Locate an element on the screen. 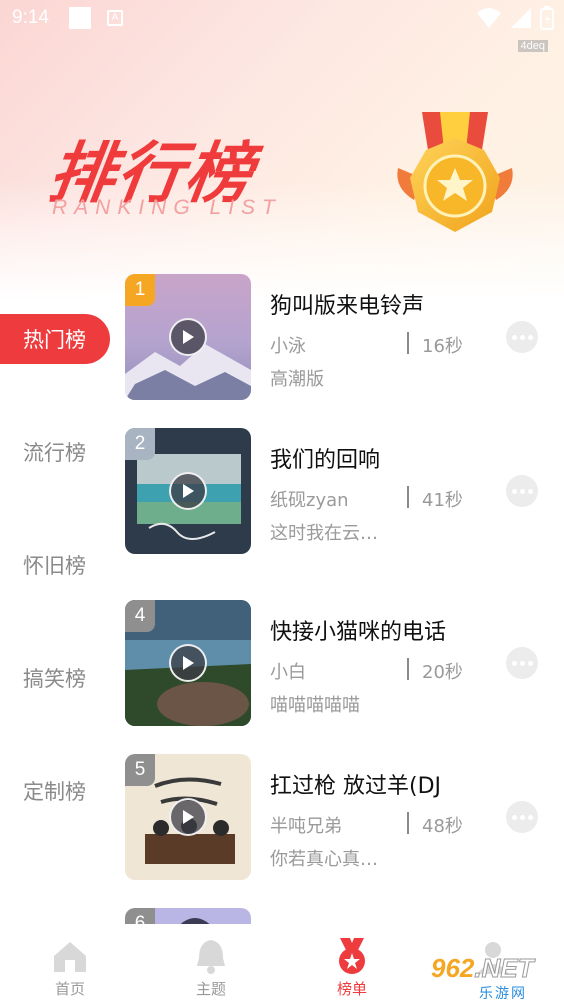 Image resolution: width=564 pixels, height=1004 pixels. sidebar-item-hot: 热门榜 is located at coordinates (55, 339).